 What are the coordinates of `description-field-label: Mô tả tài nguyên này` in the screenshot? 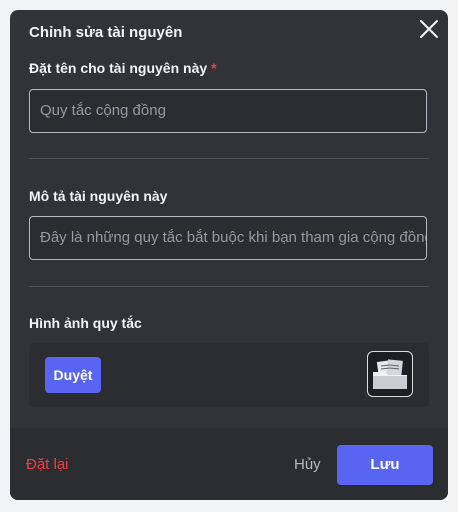 It's located at (98, 196).